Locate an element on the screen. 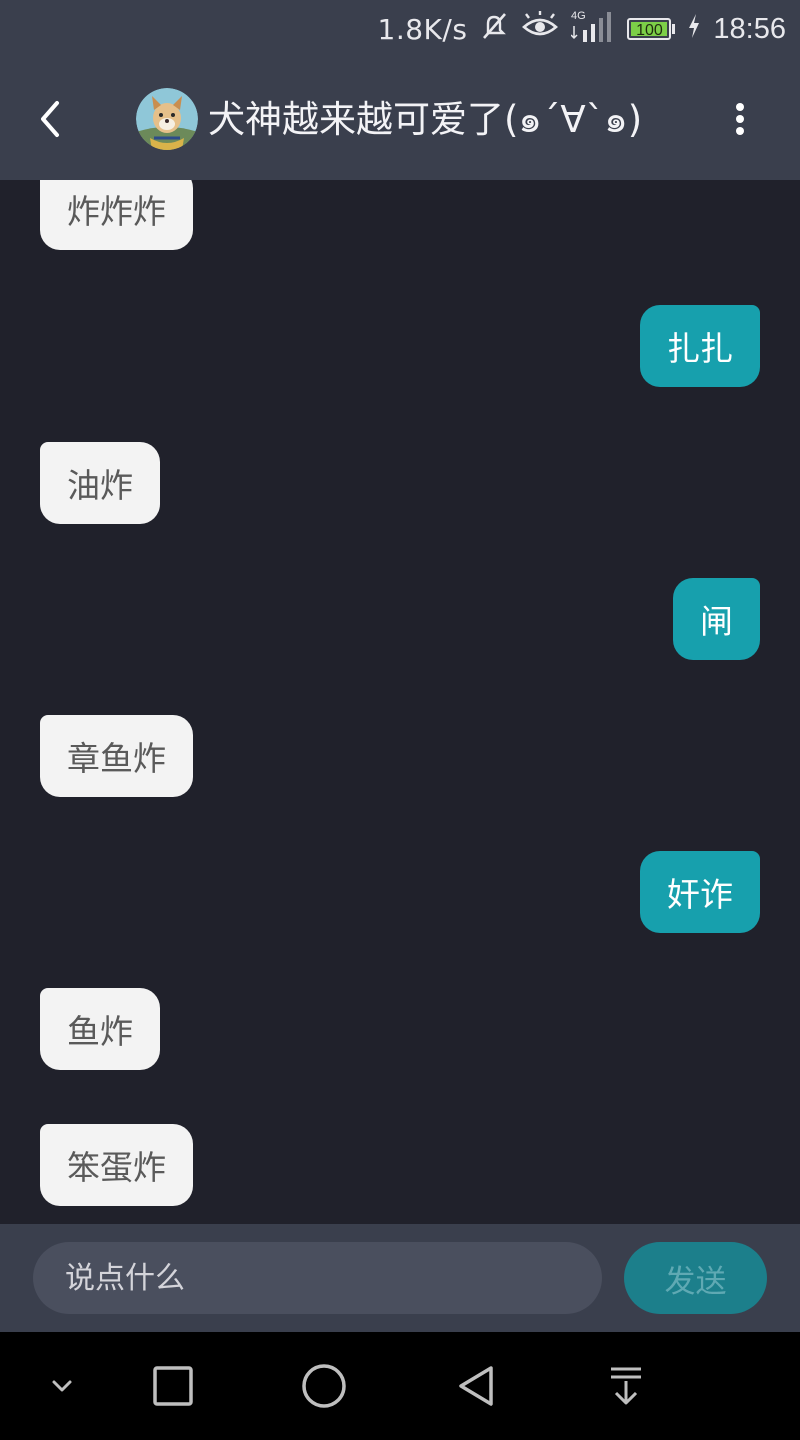  message-bubble-outgoing: 奸诈 is located at coordinates (700, 892).